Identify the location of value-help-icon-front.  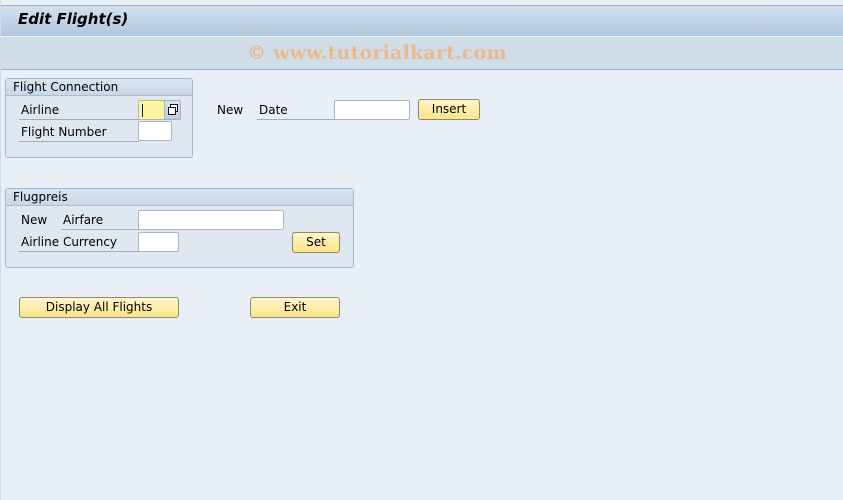
(172, 111).